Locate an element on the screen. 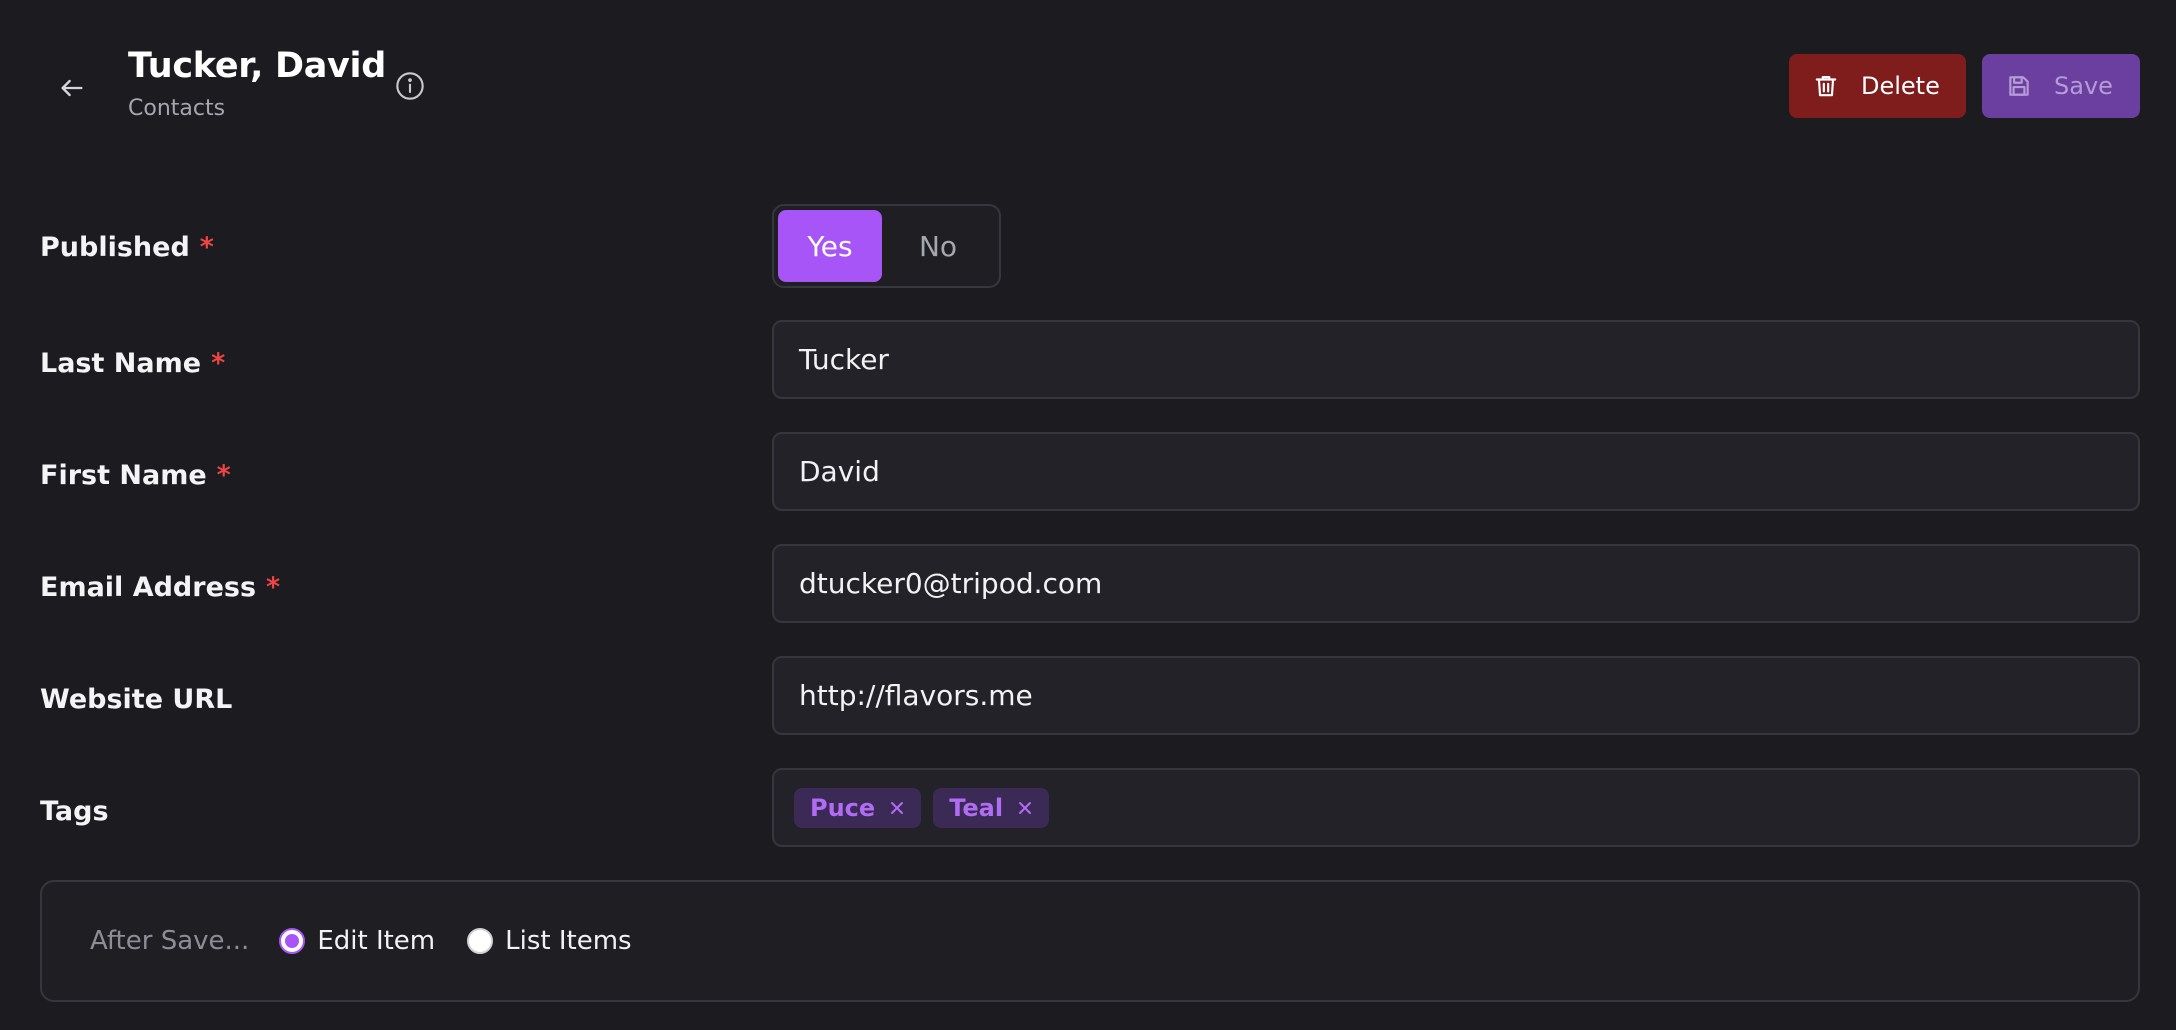 Image resolution: width=2176 pixels, height=1030 pixels. after-save-panel: After Save... Edit Item List Items is located at coordinates (1090, 941).